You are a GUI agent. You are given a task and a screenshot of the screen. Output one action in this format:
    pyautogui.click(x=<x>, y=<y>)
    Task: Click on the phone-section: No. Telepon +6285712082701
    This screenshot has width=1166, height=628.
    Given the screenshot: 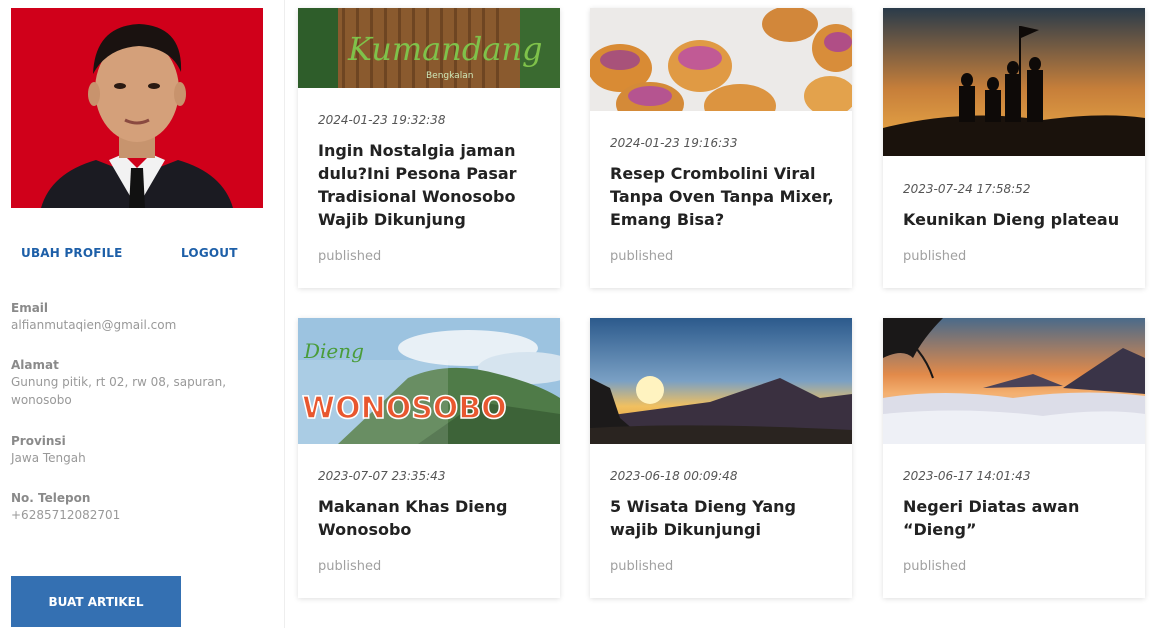 What is the action you would take?
    pyautogui.click(x=136, y=507)
    